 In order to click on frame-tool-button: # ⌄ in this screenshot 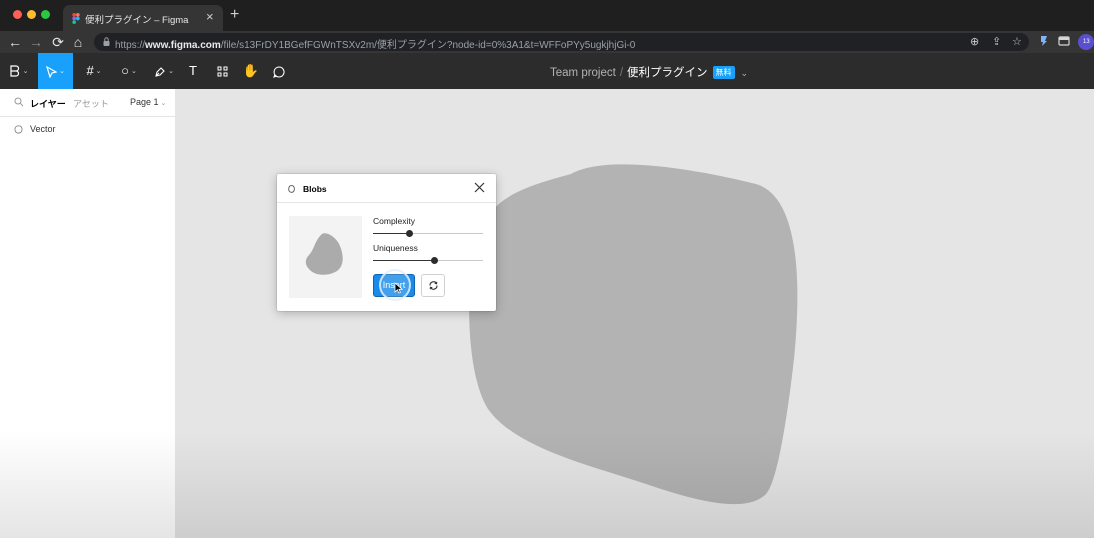, I will do `click(94, 71)`.